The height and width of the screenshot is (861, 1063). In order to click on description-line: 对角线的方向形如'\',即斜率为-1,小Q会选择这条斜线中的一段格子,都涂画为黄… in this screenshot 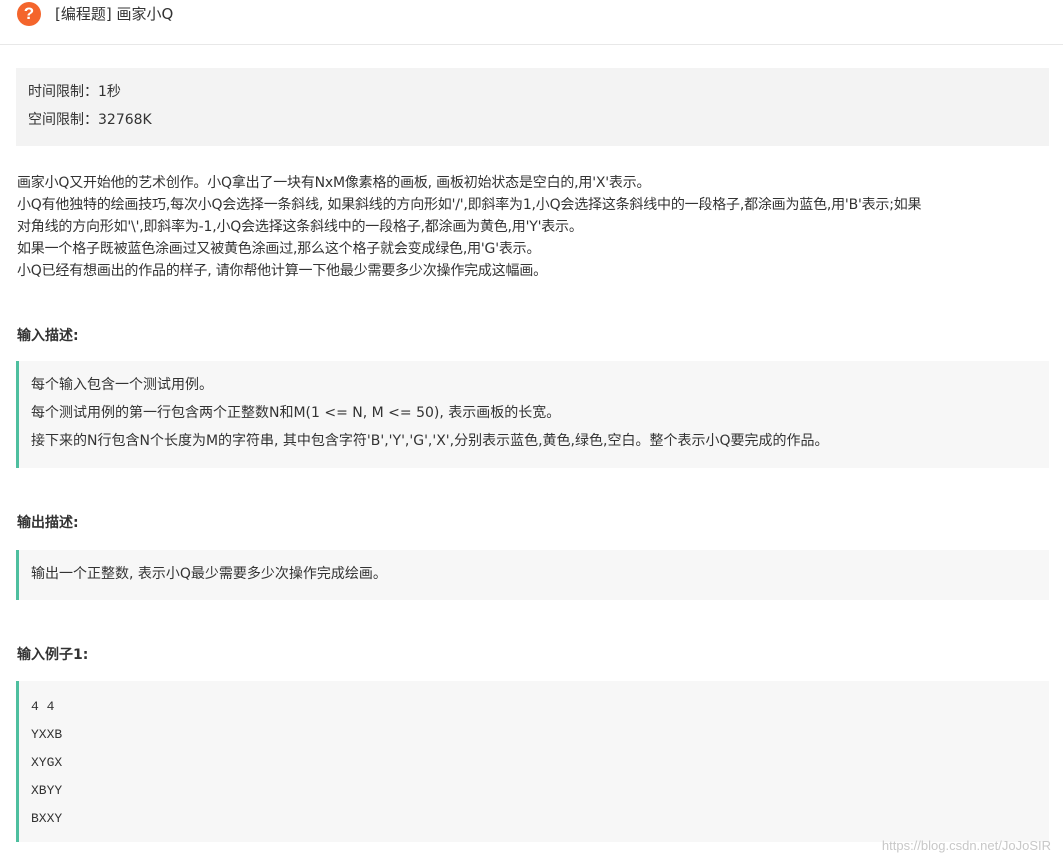, I will do `click(300, 227)`.